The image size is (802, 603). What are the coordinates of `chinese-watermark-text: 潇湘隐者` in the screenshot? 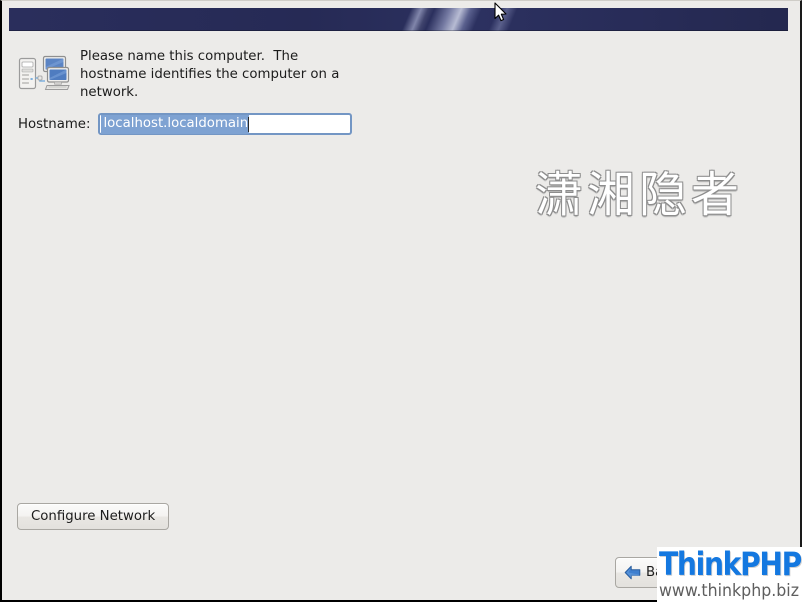 It's located at (639, 195).